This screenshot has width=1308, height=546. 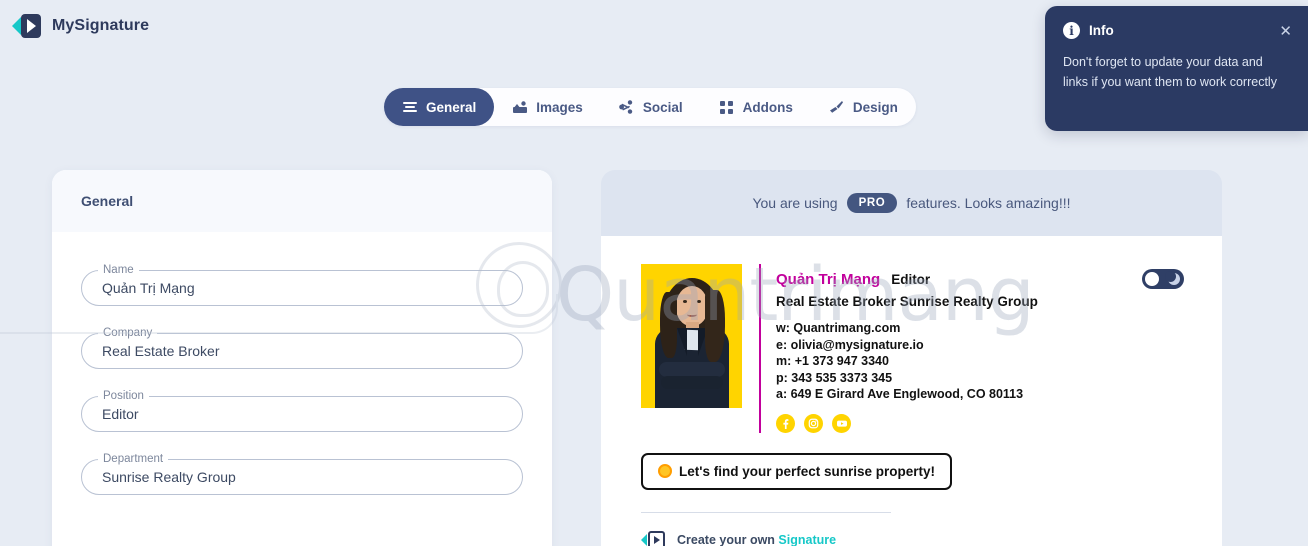 I want to click on pro-suffix: features. Looks amazing!!!, so click(x=988, y=203).